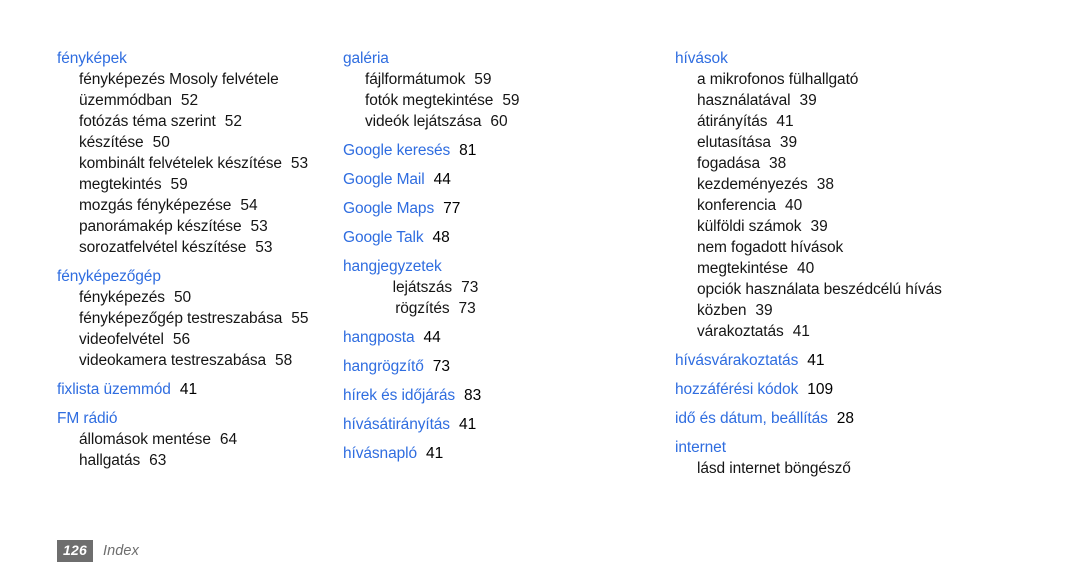 Image resolution: width=1080 pixels, height=586 pixels. I want to click on index-main-entry-label: idő és dátum, beállítás, so click(751, 418).